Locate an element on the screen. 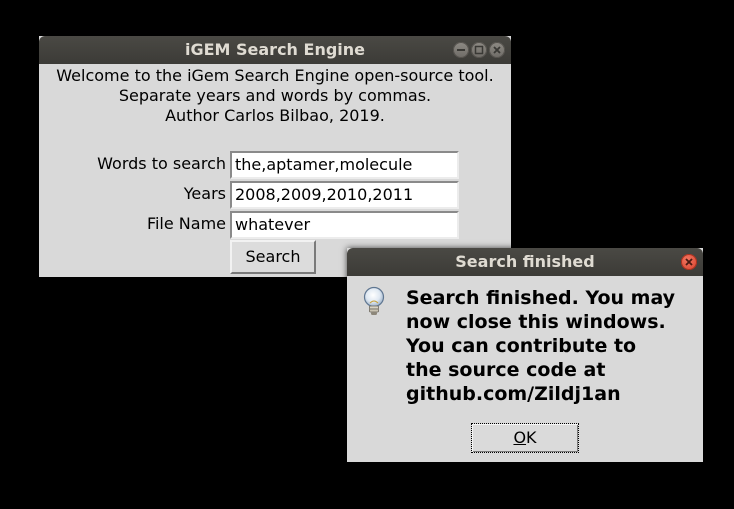 The height and width of the screenshot is (509, 734). intro-line: Author Carlos Bilbao, 2019. is located at coordinates (275, 115).